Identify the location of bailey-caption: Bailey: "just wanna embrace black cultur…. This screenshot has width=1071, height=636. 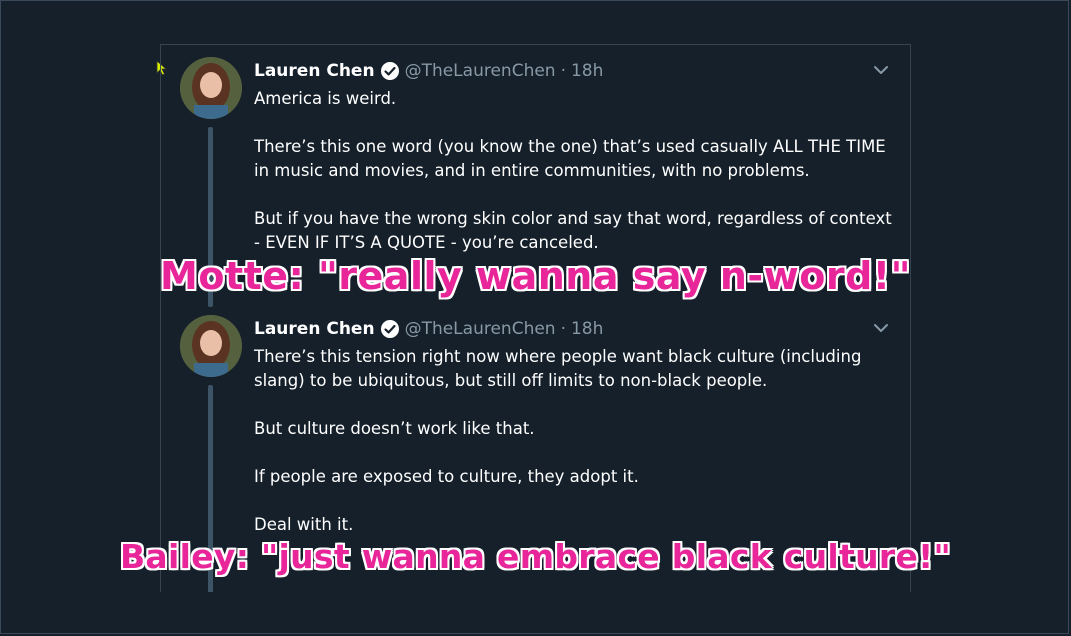
(535, 556).